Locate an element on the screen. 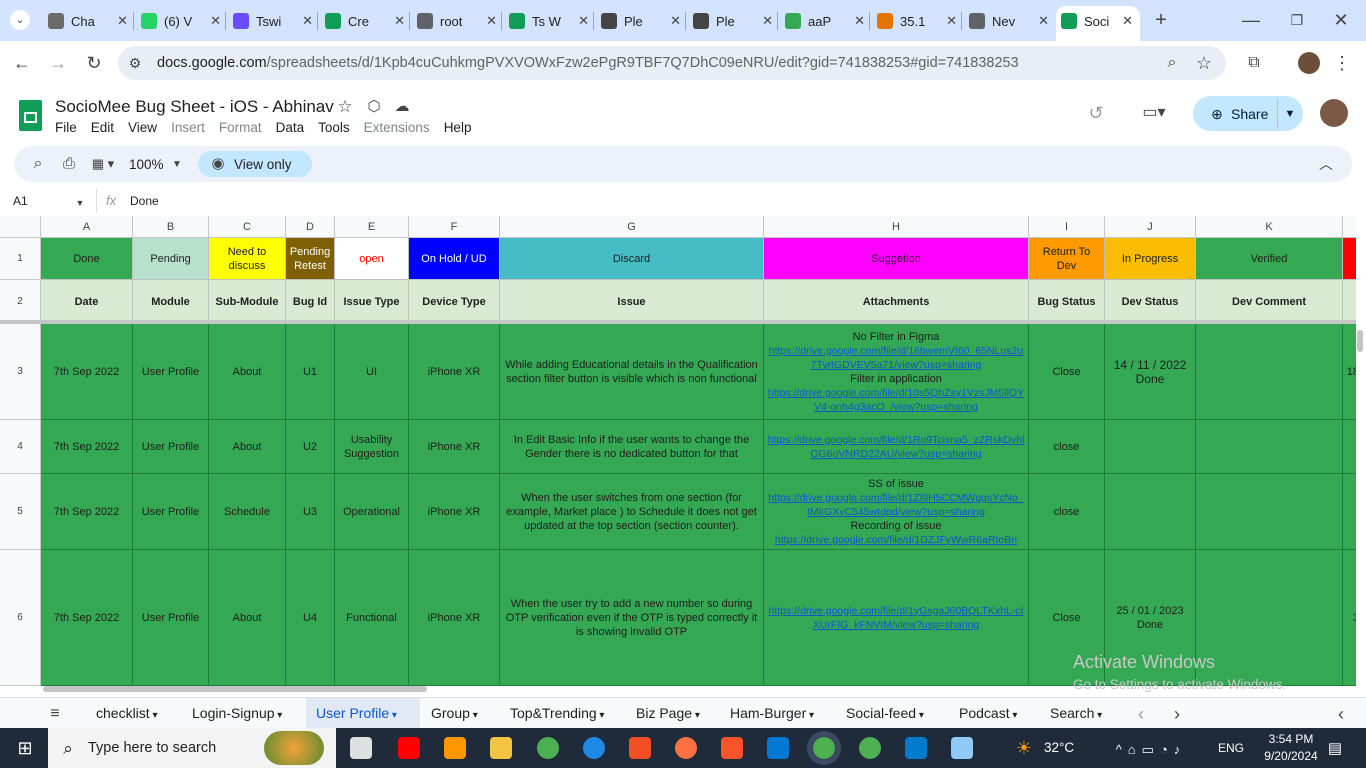 The width and height of the screenshot is (1366, 768). legend-cell: Pending is located at coordinates (171, 259).